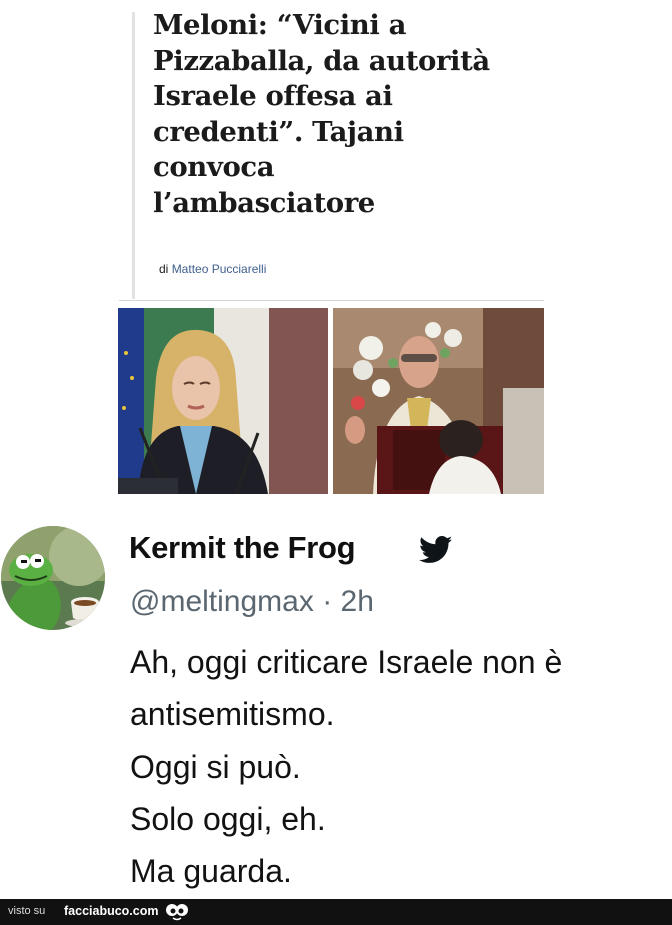  I want to click on headline-line: credenti”. Tajani, so click(278, 131).